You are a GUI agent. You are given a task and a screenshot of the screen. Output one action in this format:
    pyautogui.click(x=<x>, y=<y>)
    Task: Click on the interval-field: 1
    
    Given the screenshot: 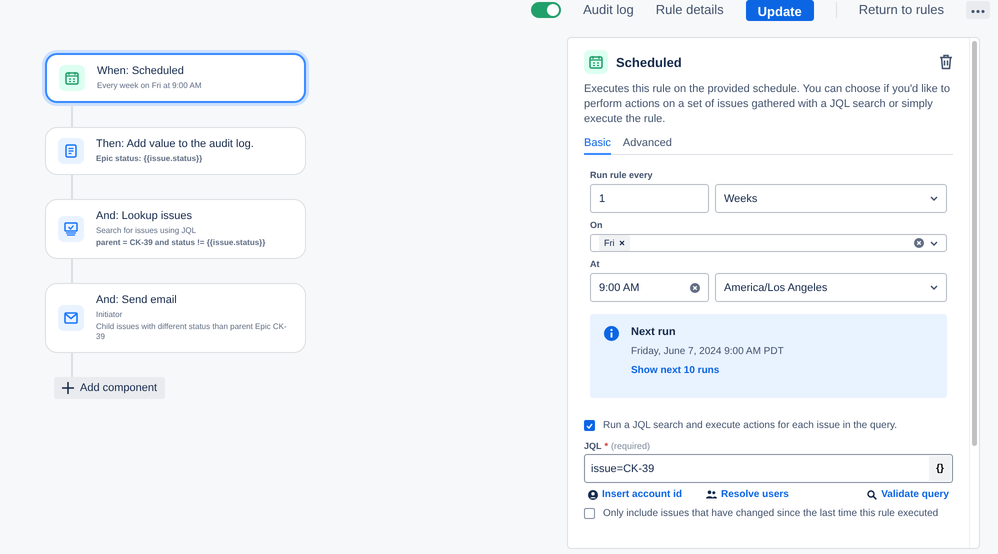 What is the action you would take?
    pyautogui.click(x=649, y=198)
    